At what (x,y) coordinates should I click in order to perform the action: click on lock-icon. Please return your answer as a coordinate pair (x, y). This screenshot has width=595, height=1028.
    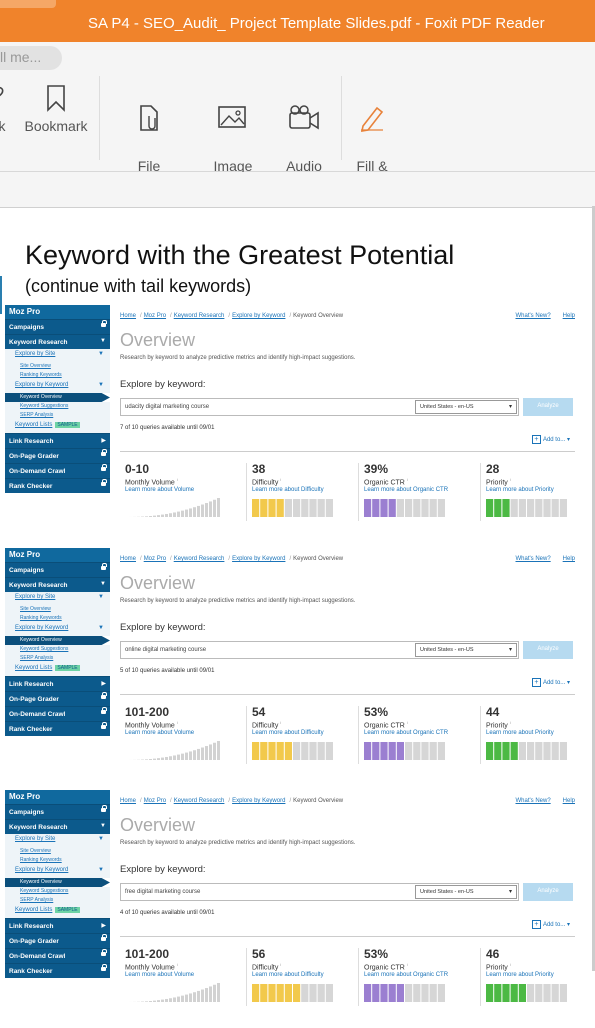
    Looking at the image, I should click on (103, 469).